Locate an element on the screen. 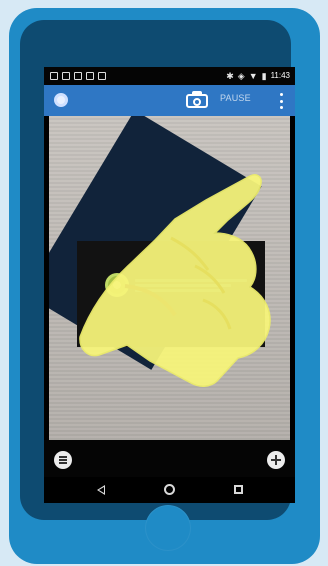  physical-home-button is located at coordinates (168, 528).